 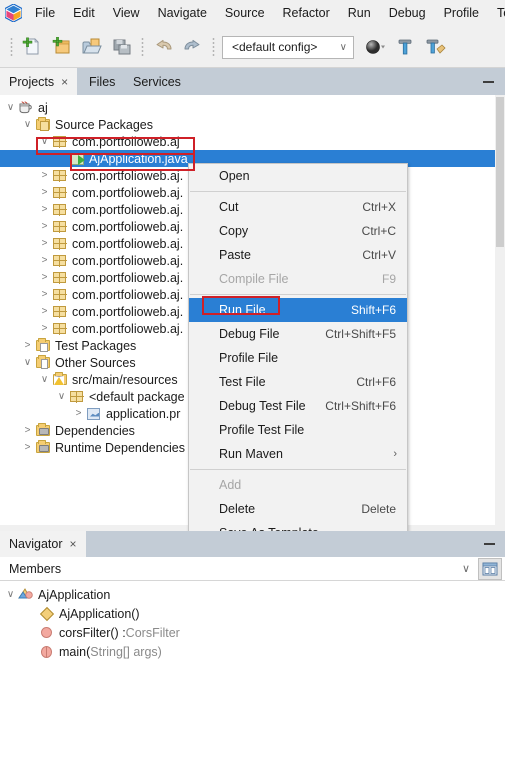 What do you see at coordinates (245, 13) in the screenshot?
I see `menu-source: Source` at bounding box center [245, 13].